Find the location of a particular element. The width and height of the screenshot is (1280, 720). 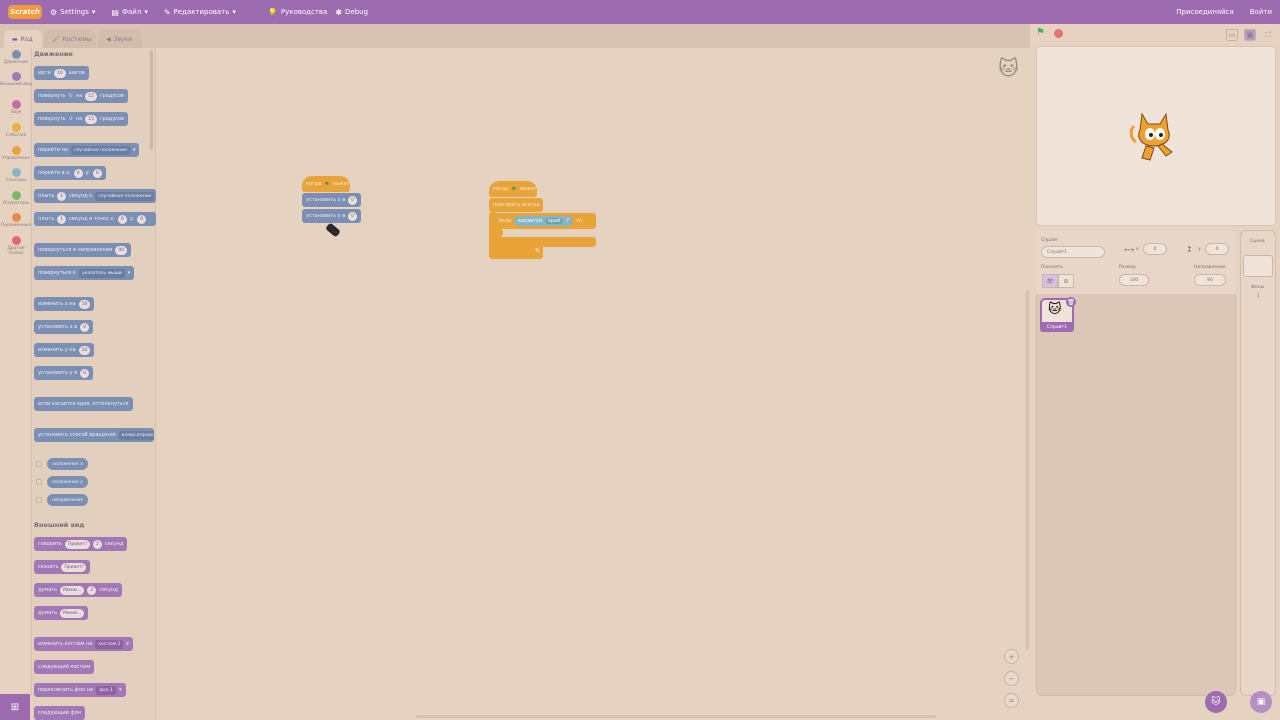

show-visible-toggle: 👁 is located at coordinates (1050, 281).